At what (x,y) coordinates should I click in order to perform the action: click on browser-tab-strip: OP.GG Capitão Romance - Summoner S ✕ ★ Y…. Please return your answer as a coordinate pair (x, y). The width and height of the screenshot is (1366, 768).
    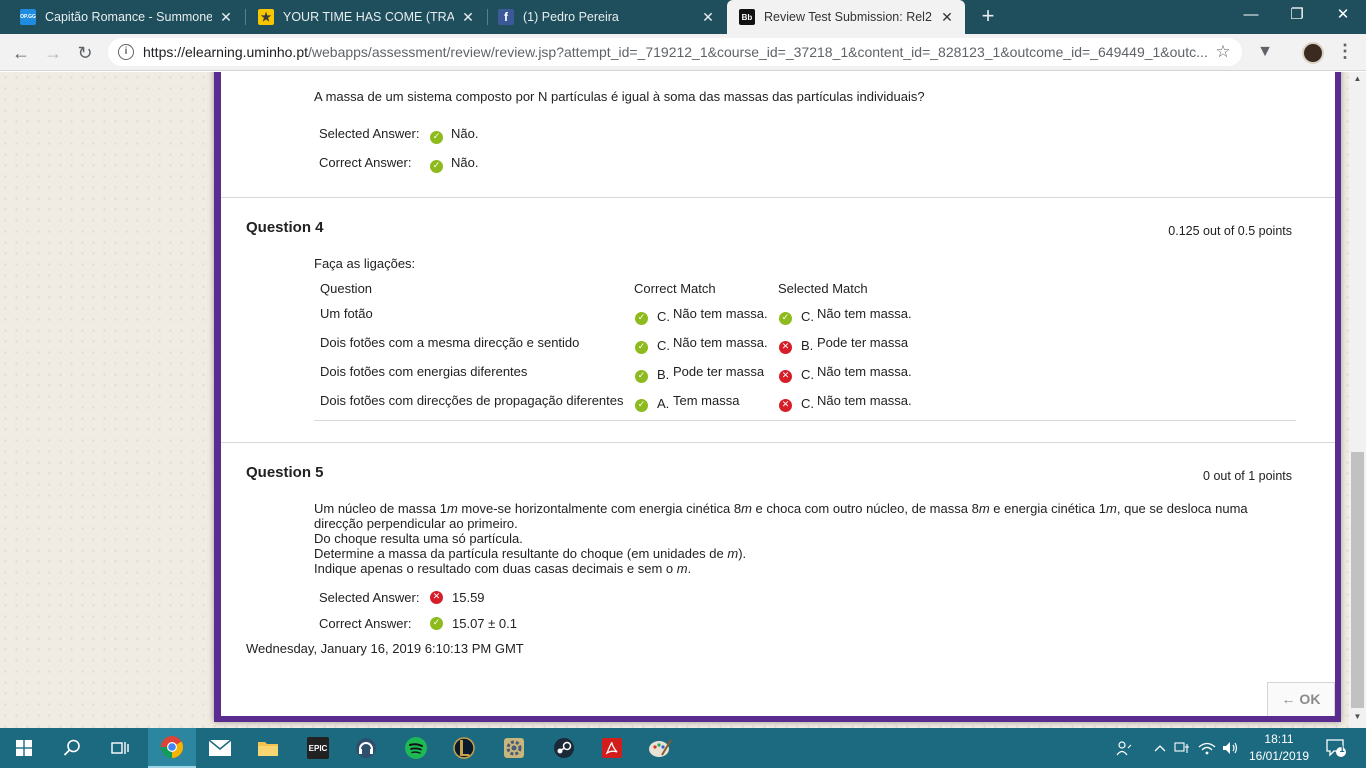
    Looking at the image, I should click on (683, 17).